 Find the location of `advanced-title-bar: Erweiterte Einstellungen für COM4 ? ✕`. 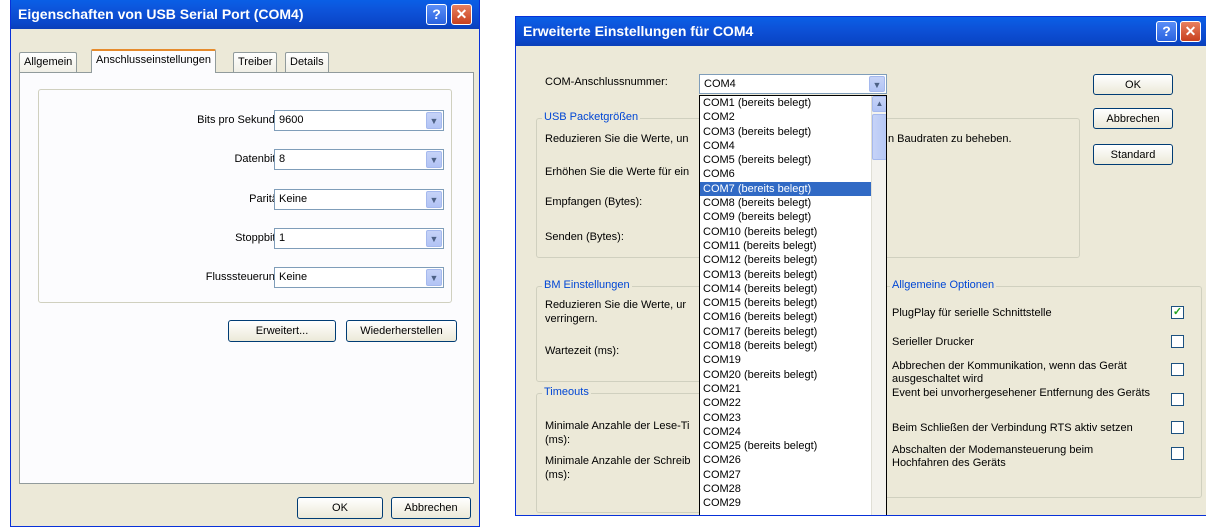

advanced-title-bar: Erweiterte Einstellungen für COM4 ? ✕ is located at coordinates (861, 31).